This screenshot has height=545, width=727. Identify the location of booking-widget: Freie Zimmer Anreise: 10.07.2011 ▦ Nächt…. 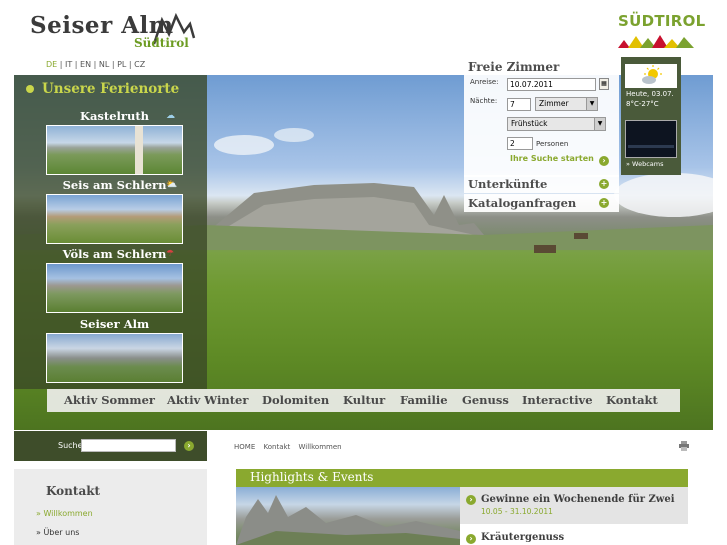
(541, 117).